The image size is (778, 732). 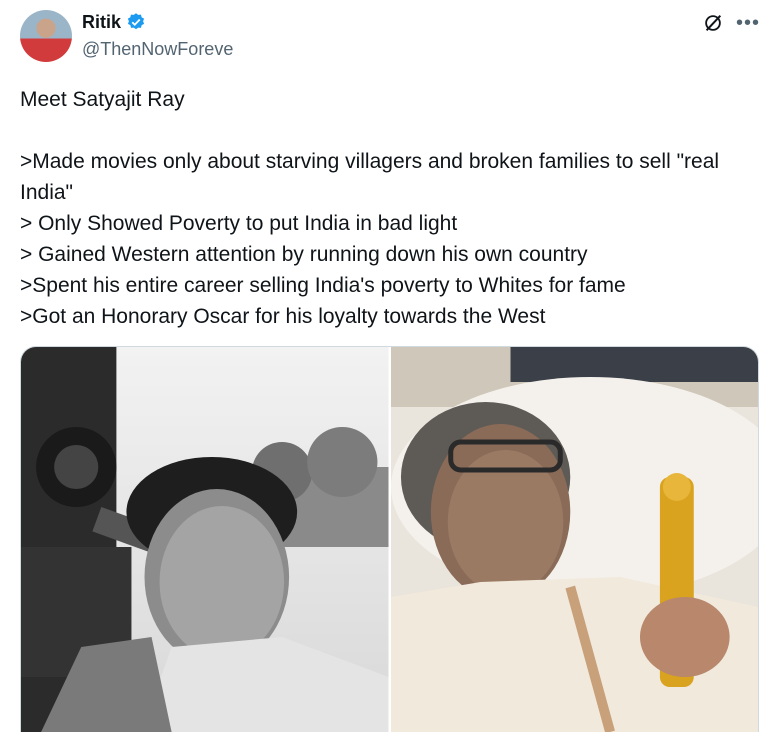 What do you see at coordinates (46, 36) in the screenshot?
I see `avatar` at bounding box center [46, 36].